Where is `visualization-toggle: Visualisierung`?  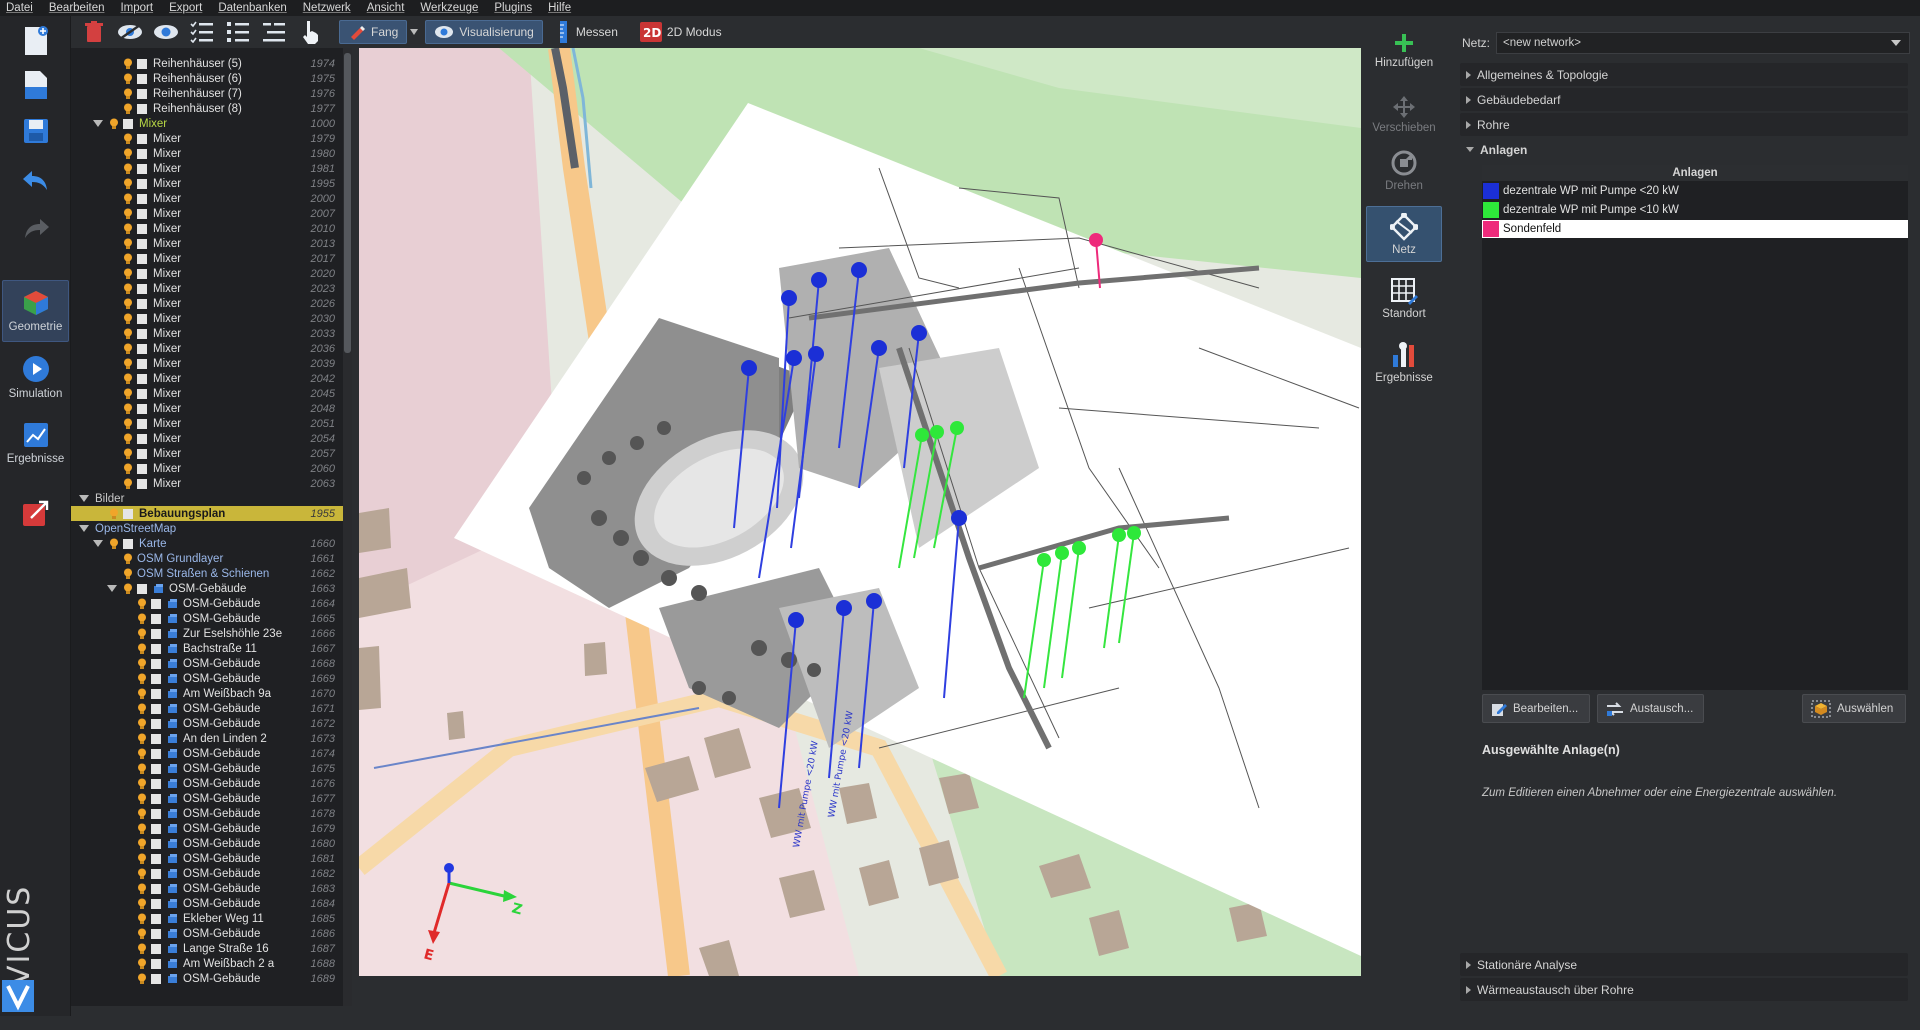
visualization-toggle: Visualisierung is located at coordinates (484, 32).